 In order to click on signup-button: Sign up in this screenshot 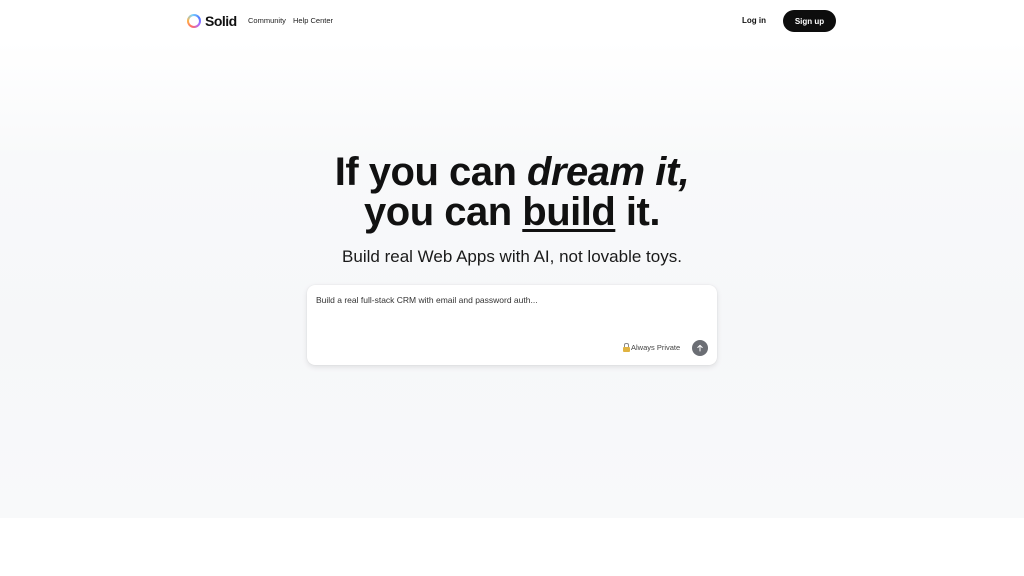, I will do `click(809, 21)`.